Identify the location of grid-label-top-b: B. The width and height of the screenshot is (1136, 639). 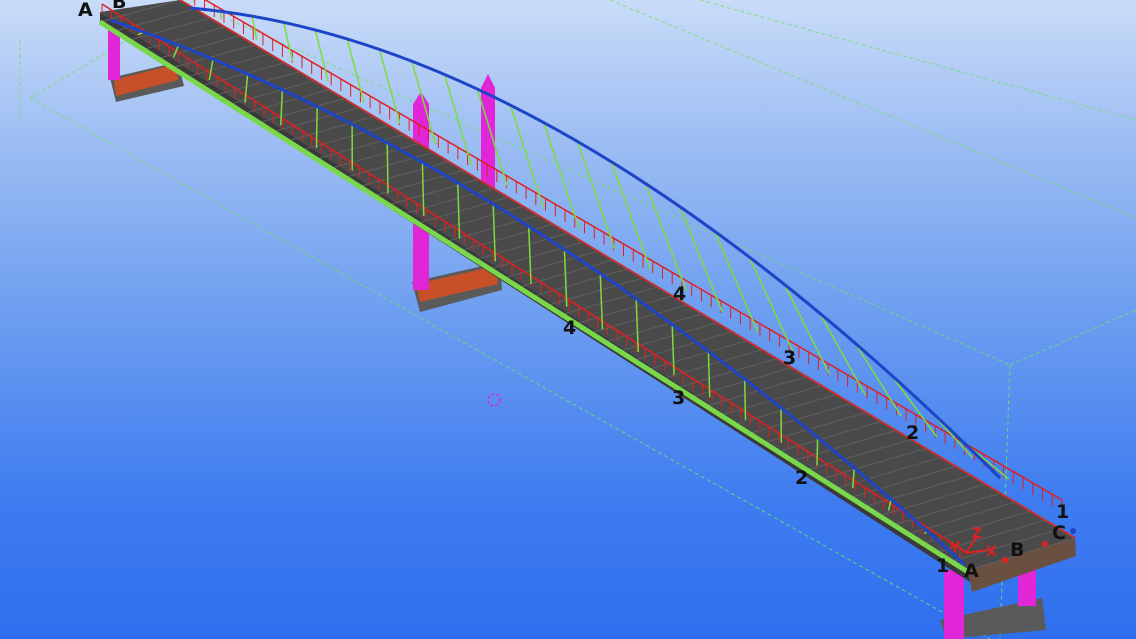
(119, 6).